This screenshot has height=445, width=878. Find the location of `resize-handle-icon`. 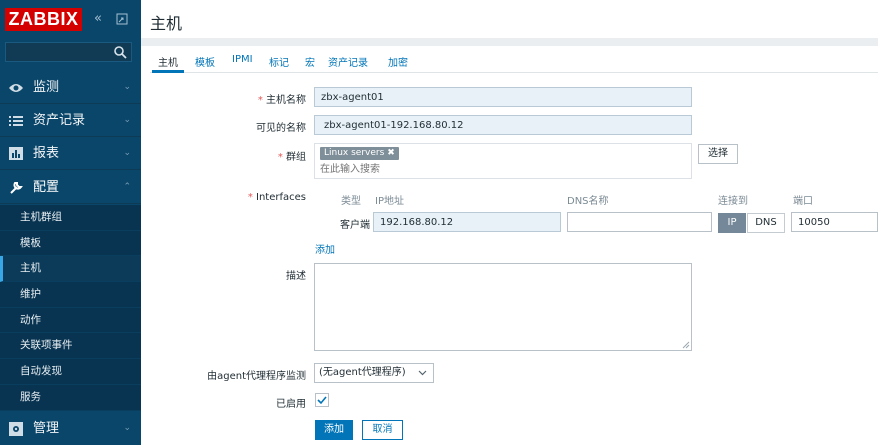

resize-handle-icon is located at coordinates (686, 345).